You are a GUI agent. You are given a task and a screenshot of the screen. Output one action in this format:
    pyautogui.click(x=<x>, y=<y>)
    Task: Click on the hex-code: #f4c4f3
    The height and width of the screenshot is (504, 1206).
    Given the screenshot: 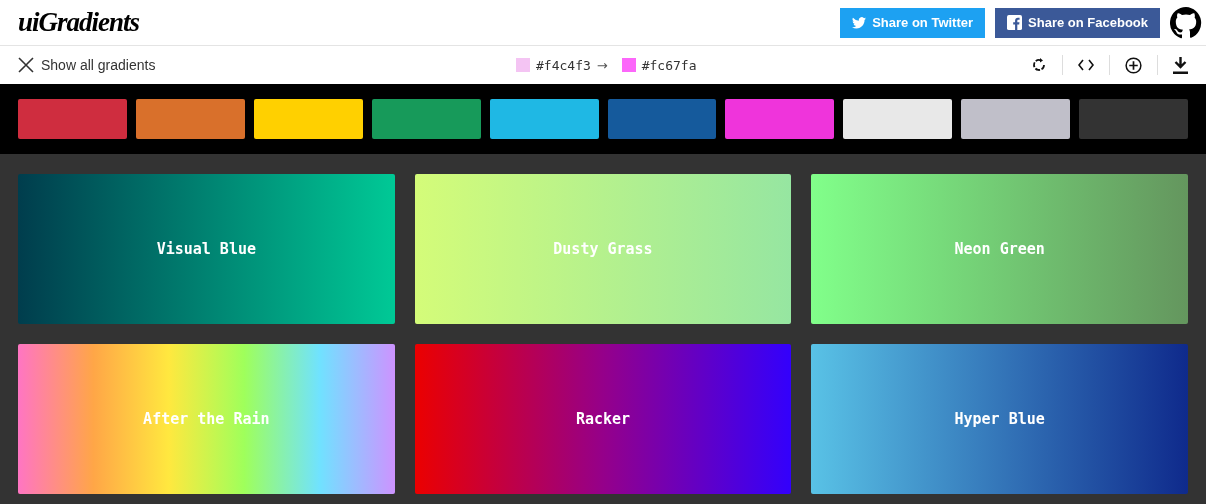 What is the action you would take?
    pyautogui.click(x=563, y=65)
    